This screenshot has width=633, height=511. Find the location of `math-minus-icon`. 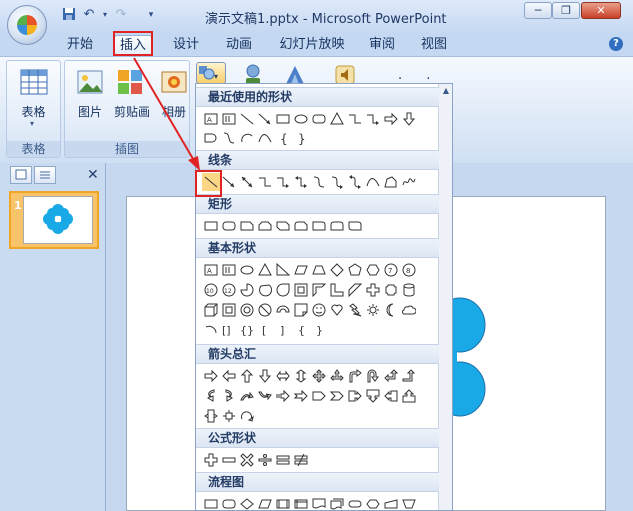

math-minus-icon is located at coordinates (229, 460).